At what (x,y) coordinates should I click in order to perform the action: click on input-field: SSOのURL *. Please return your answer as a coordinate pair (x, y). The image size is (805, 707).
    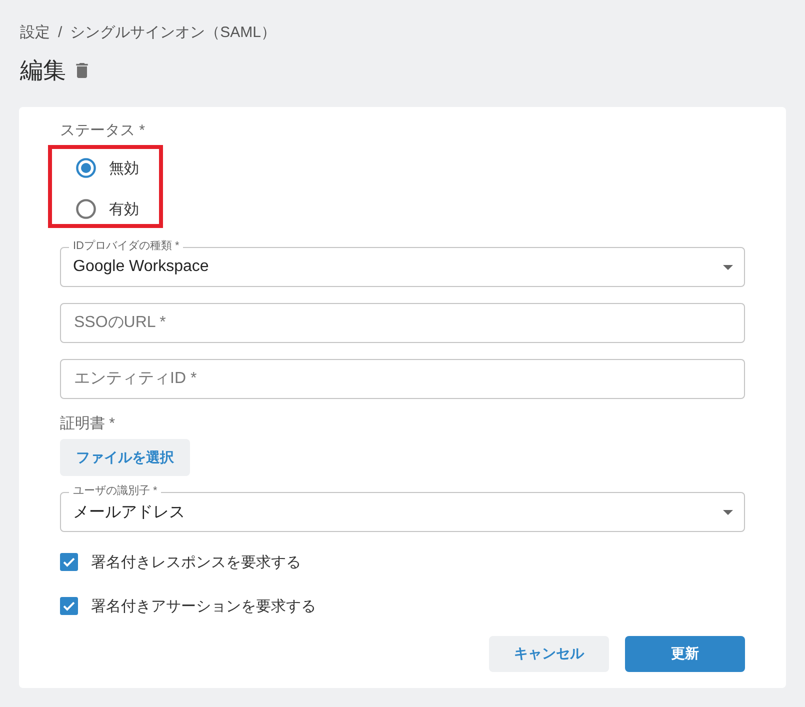
    Looking at the image, I should click on (402, 323).